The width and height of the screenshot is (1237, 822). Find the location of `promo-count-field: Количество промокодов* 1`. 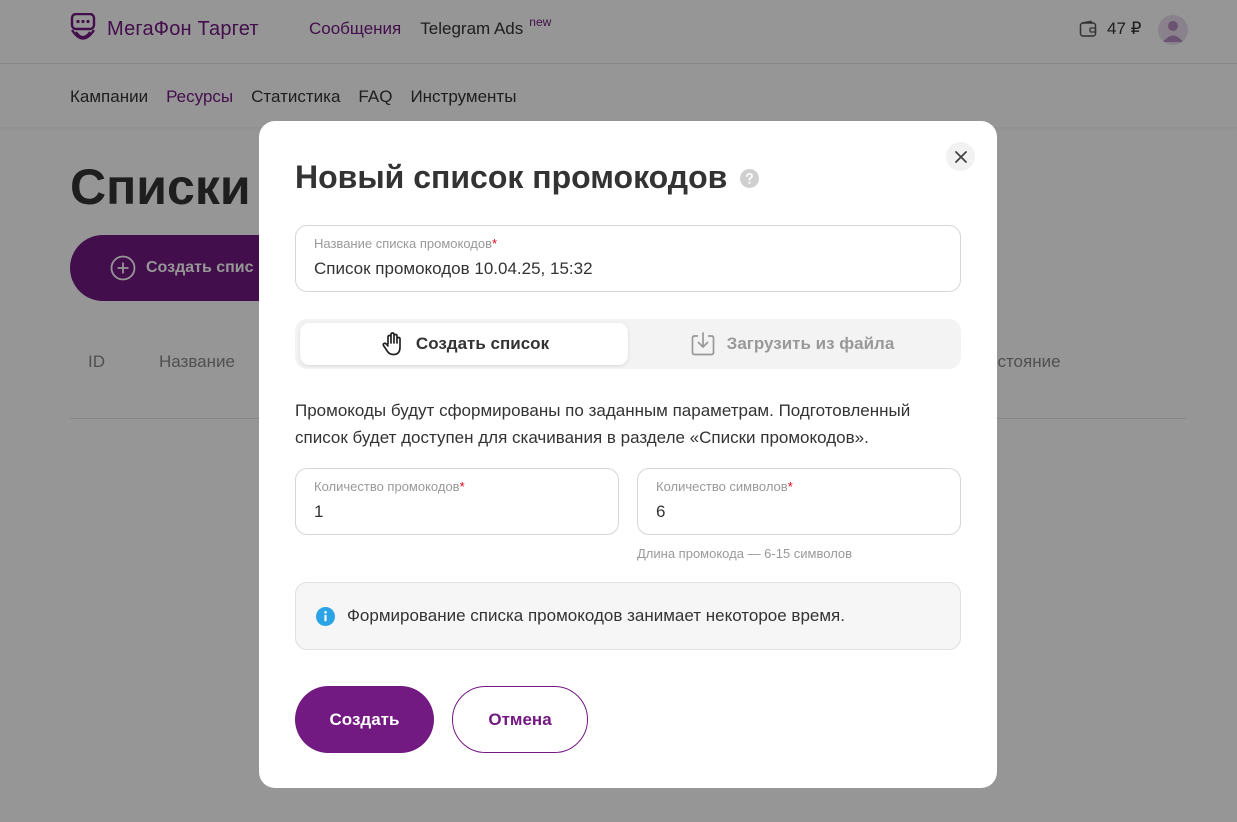

promo-count-field: Количество промокодов* 1 is located at coordinates (457, 501).